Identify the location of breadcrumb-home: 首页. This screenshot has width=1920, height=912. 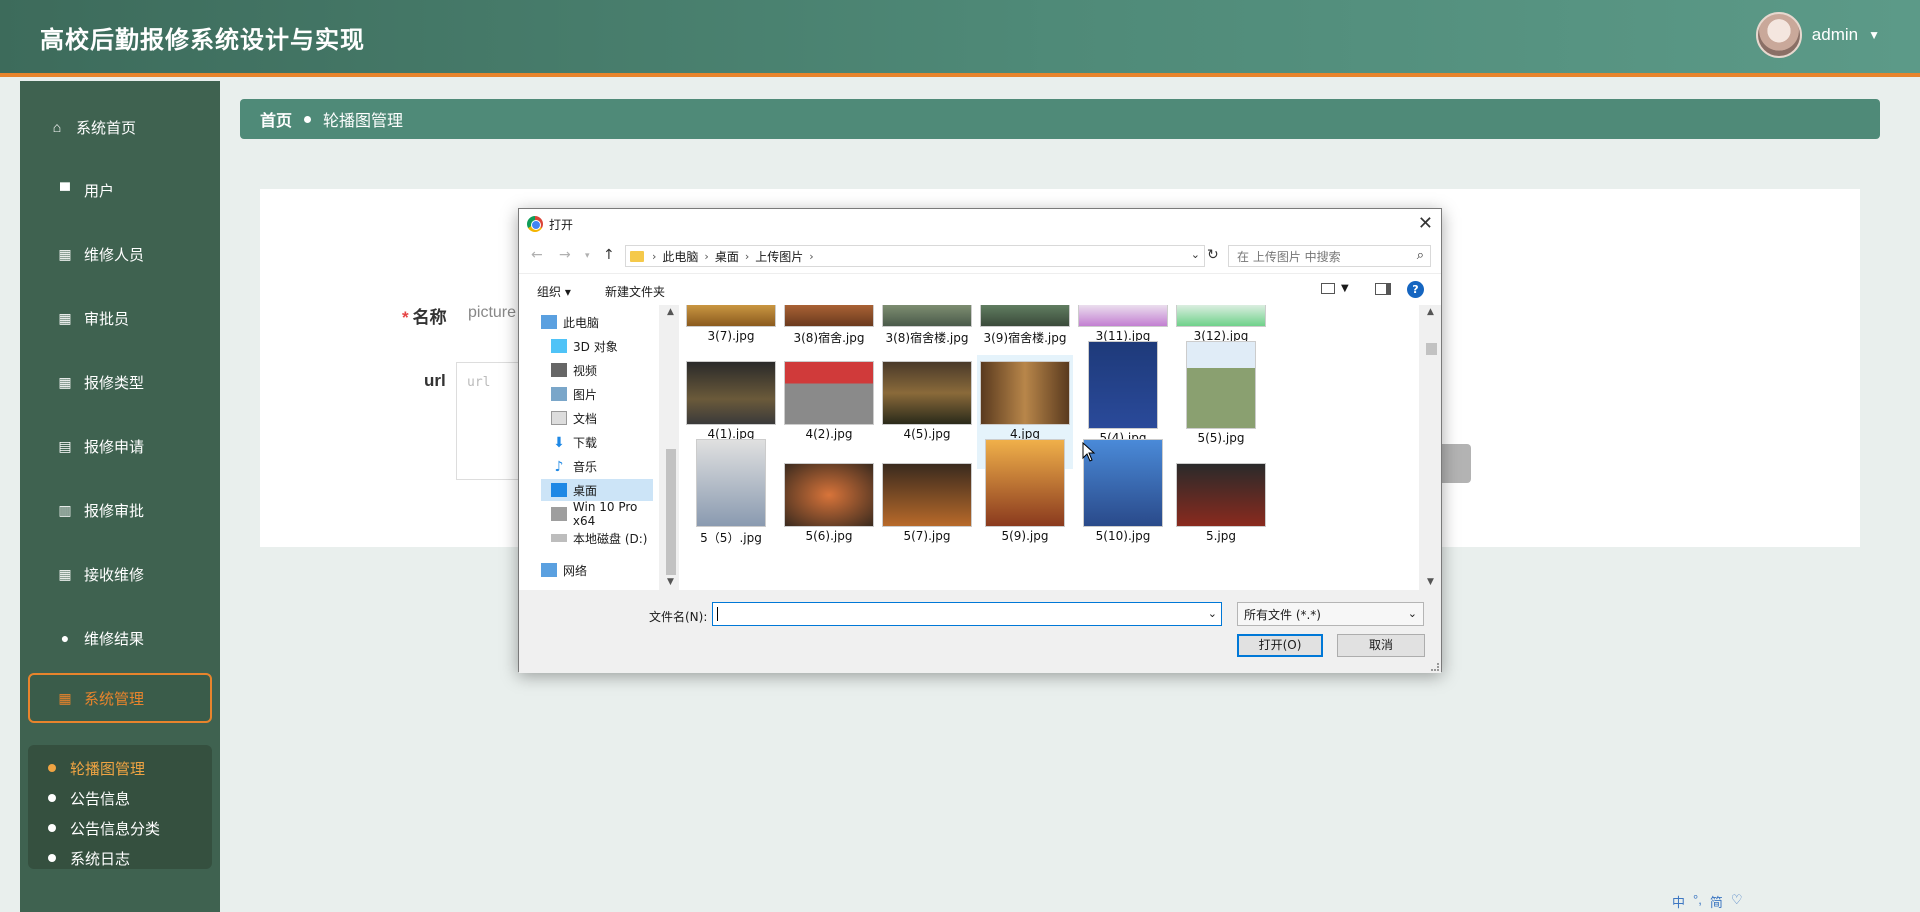
(276, 119).